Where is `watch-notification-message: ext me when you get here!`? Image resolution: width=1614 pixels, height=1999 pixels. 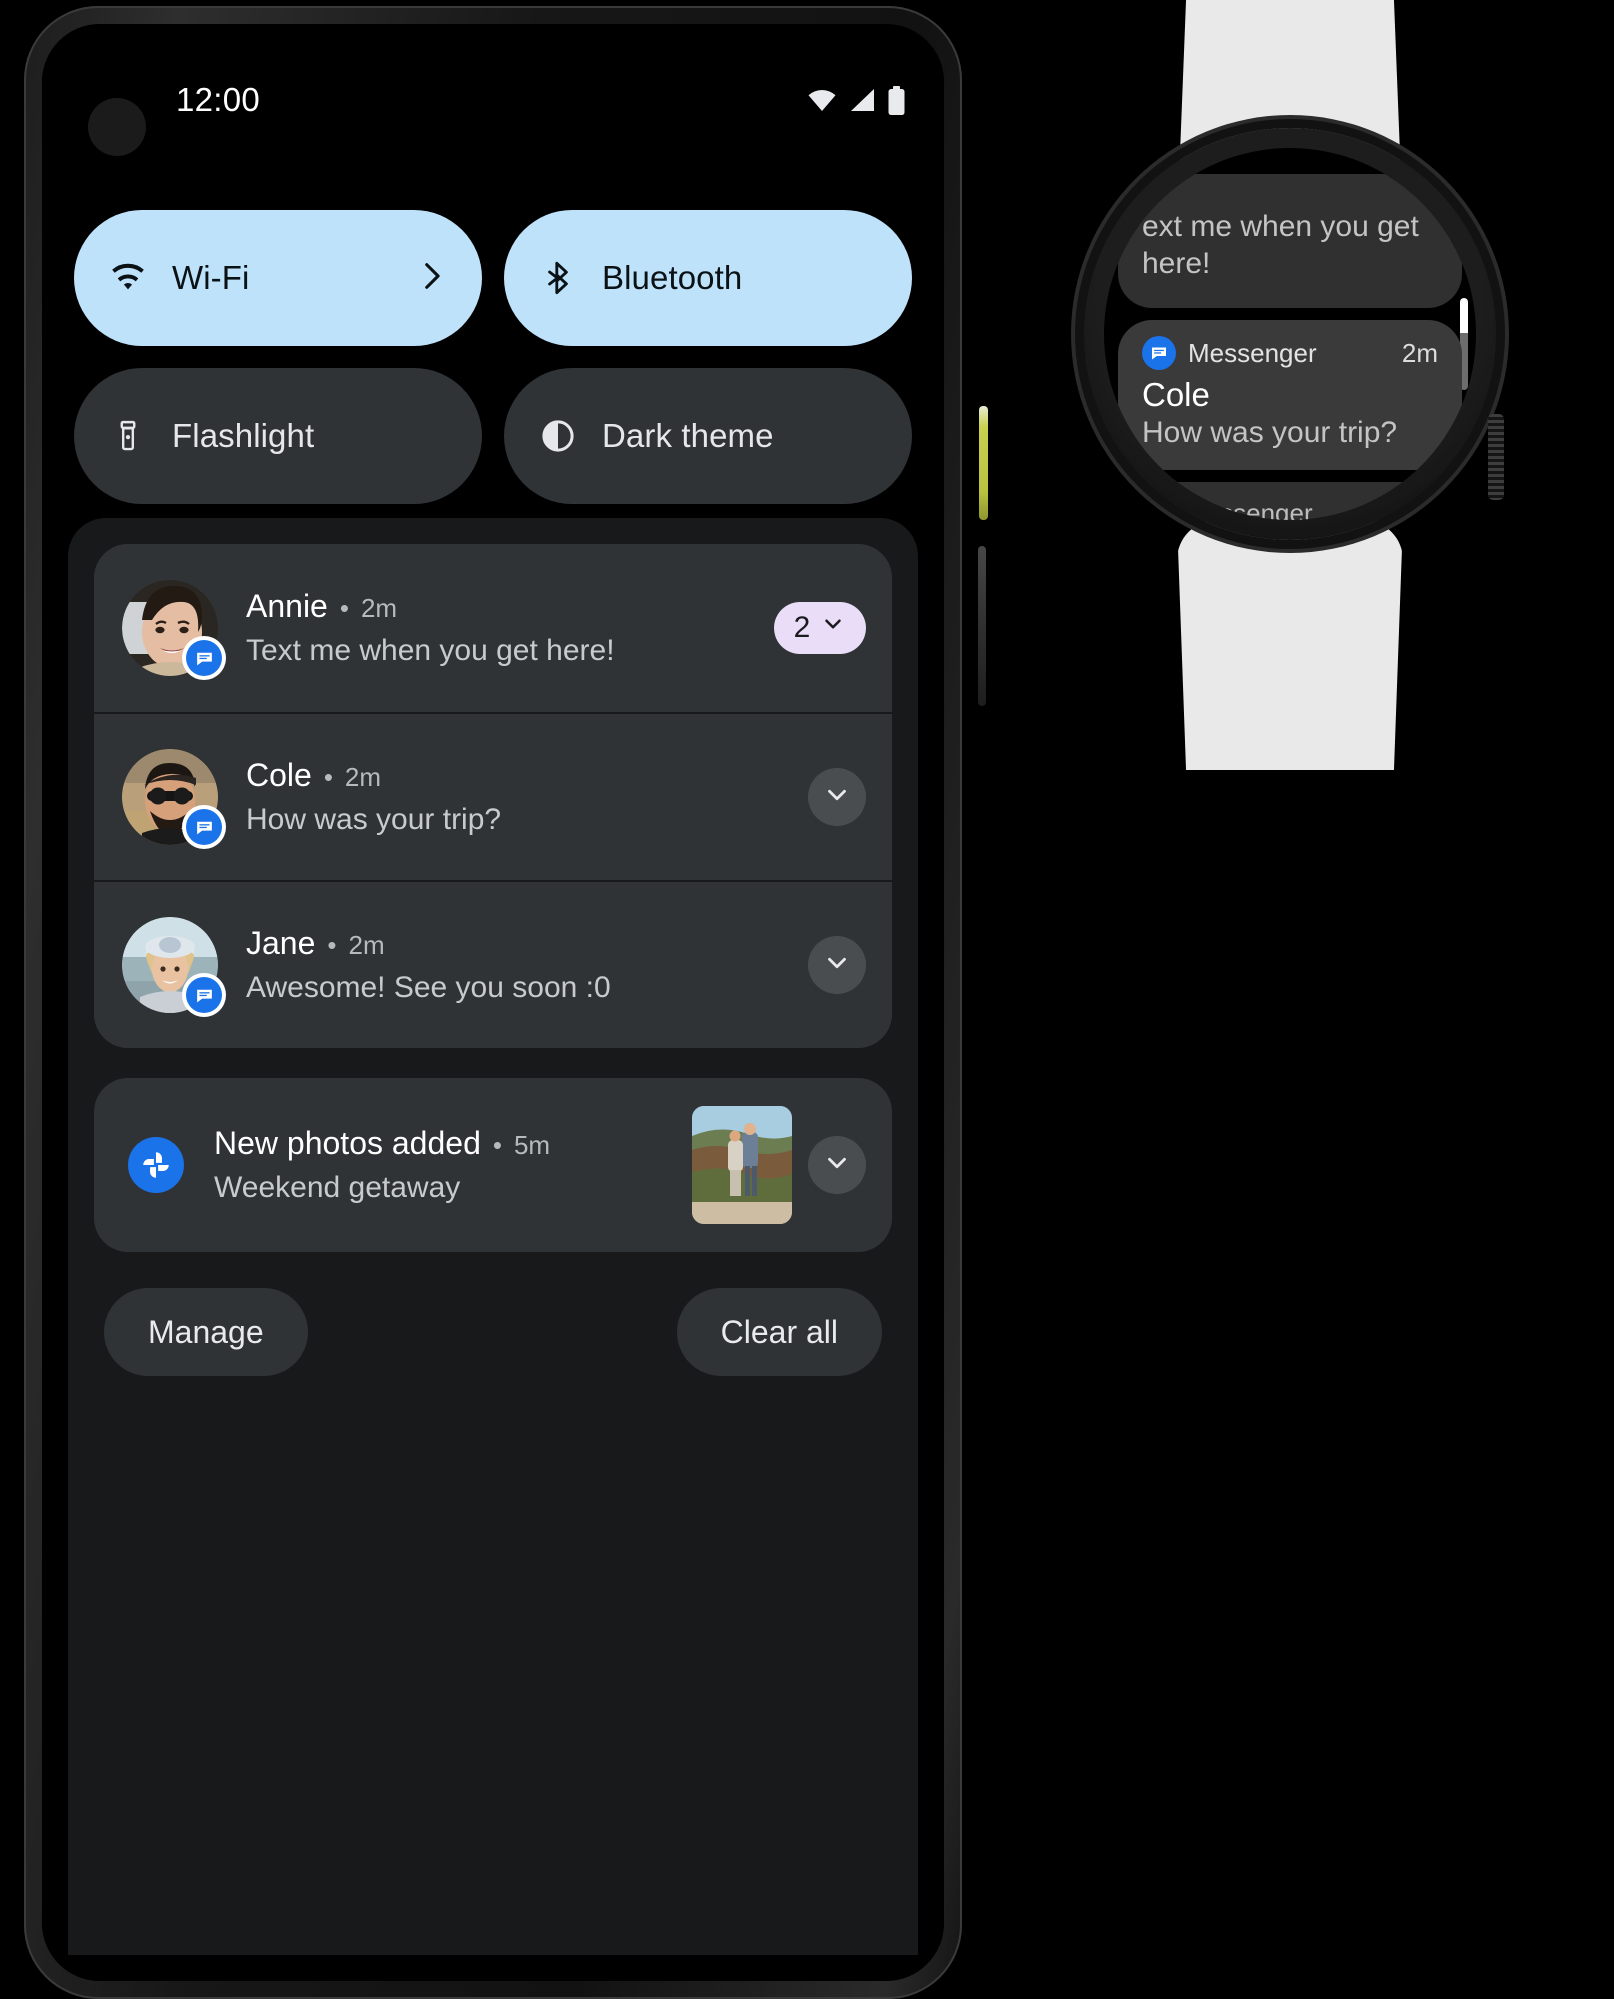
watch-notification-message: ext me when you get here! is located at coordinates (1280, 245).